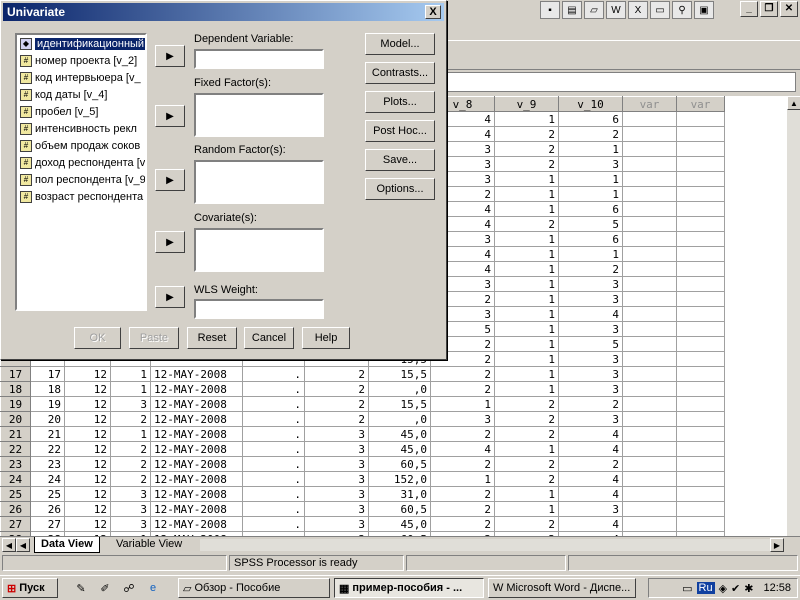 This screenshot has height=600, width=800. Describe the element at coordinates (170, 180) in the screenshot. I see `move-random-button: ▶` at that location.